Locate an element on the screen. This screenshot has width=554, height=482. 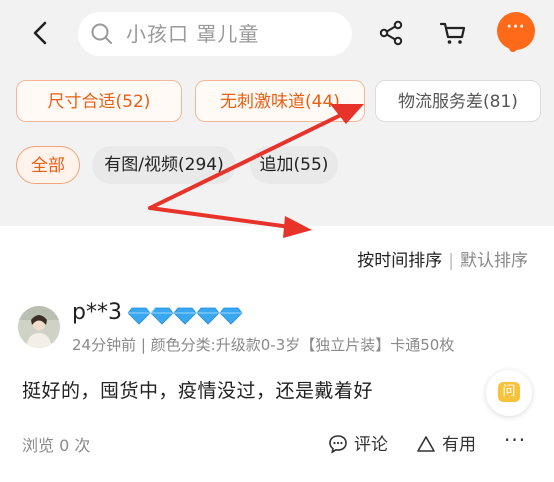
review-text: 挺好的，囤货中，疫情没过，还是戴着好 is located at coordinates (198, 391).